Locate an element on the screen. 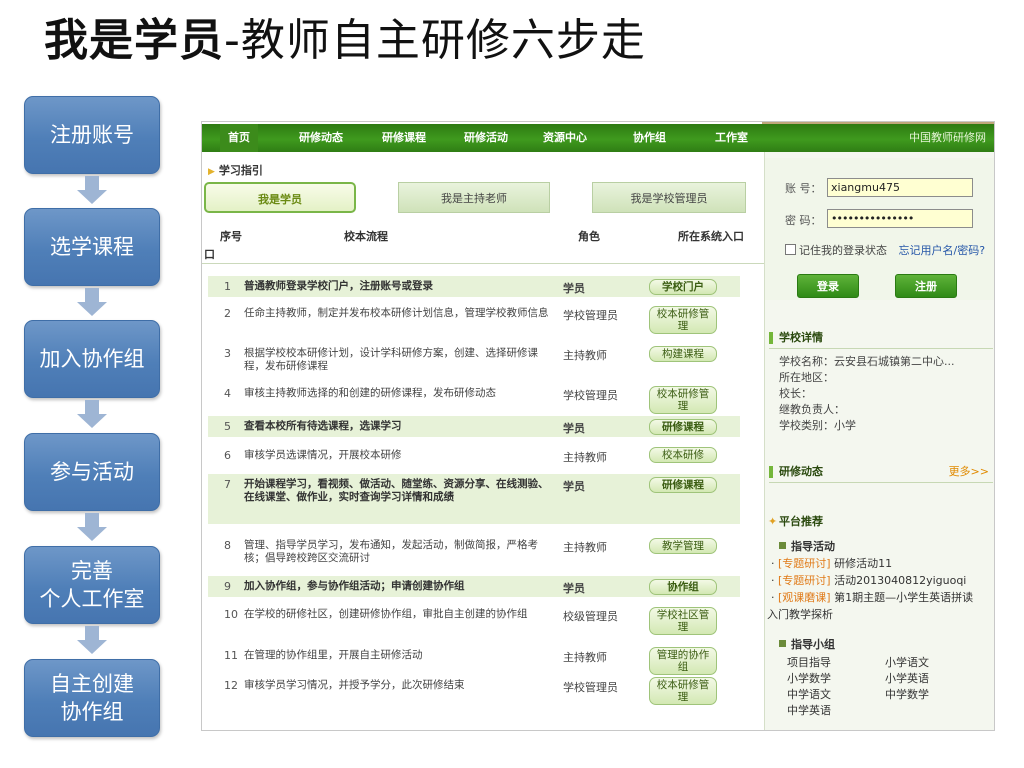 The width and height of the screenshot is (1024, 768). activity-item: · [专题研讨] 活动2013040812yiguoqi is located at coordinates (882, 580).